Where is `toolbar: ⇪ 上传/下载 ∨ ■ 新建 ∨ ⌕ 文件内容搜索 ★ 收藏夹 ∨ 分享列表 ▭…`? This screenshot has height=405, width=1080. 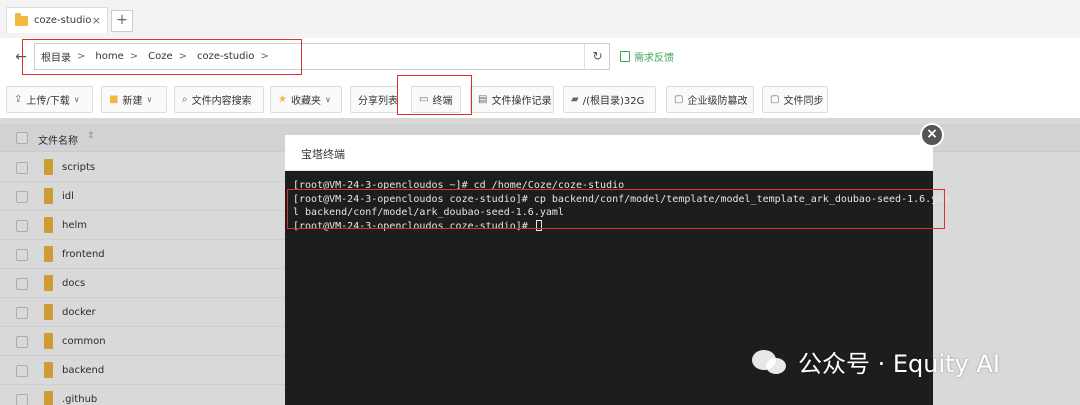 toolbar: ⇪ 上传/下载 ∨ ■ 新建 ∨ ⌕ 文件内容搜索 ★ 收藏夹 ∨ 分享列表 ▭… is located at coordinates (540, 101).